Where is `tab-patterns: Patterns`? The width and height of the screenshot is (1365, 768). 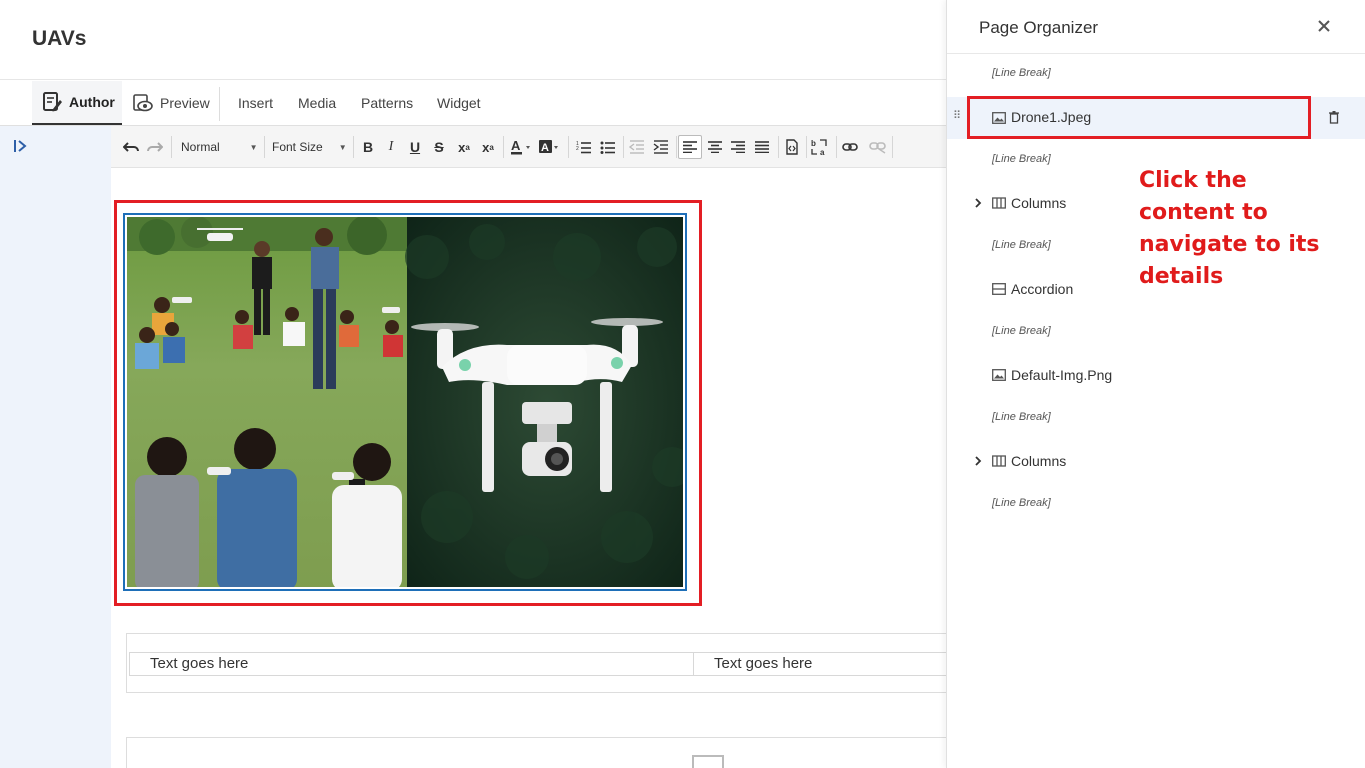
tab-patterns: Patterns is located at coordinates (387, 103).